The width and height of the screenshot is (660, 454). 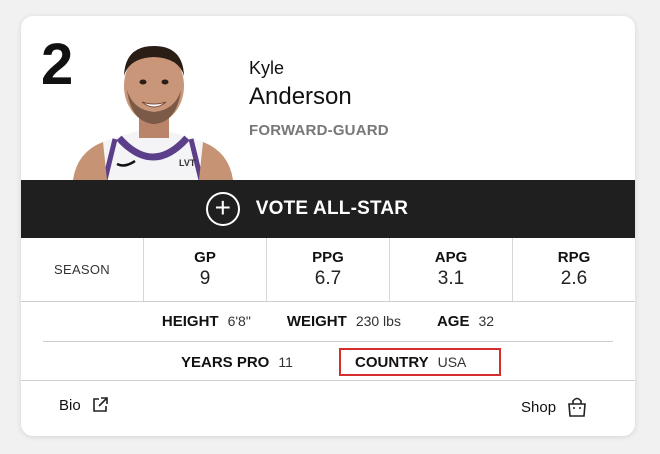 What do you see at coordinates (539, 407) in the screenshot?
I see `shop-link-label: Shop` at bounding box center [539, 407].